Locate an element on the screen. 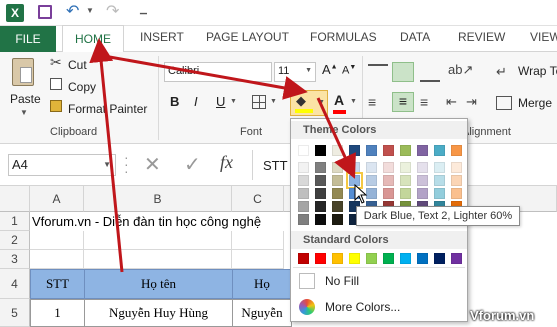  align-left-icon: ≡ is located at coordinates (372, 102).